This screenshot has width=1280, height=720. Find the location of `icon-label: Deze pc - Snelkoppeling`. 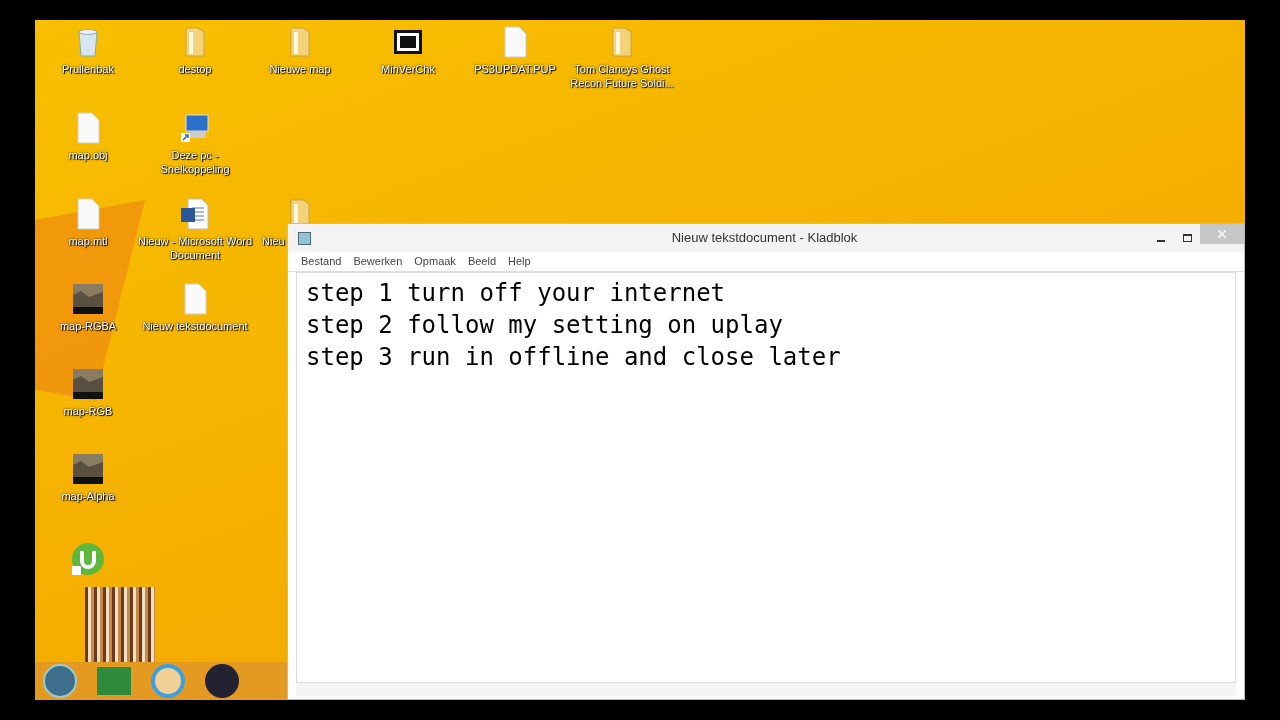

icon-label: Deze pc - Snelkoppeling is located at coordinates (195, 162).